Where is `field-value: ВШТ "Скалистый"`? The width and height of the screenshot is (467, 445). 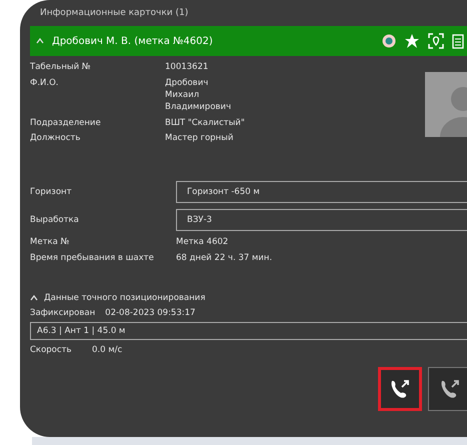 field-value: ВШТ "Скалистый" is located at coordinates (205, 124).